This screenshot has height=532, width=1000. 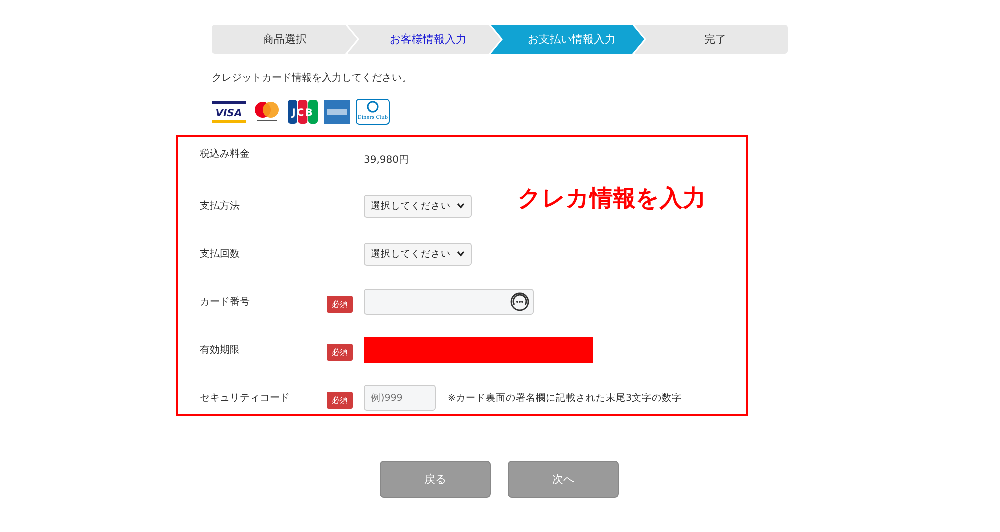 What do you see at coordinates (520, 302) in the screenshot?
I see `autofill-icon` at bounding box center [520, 302].